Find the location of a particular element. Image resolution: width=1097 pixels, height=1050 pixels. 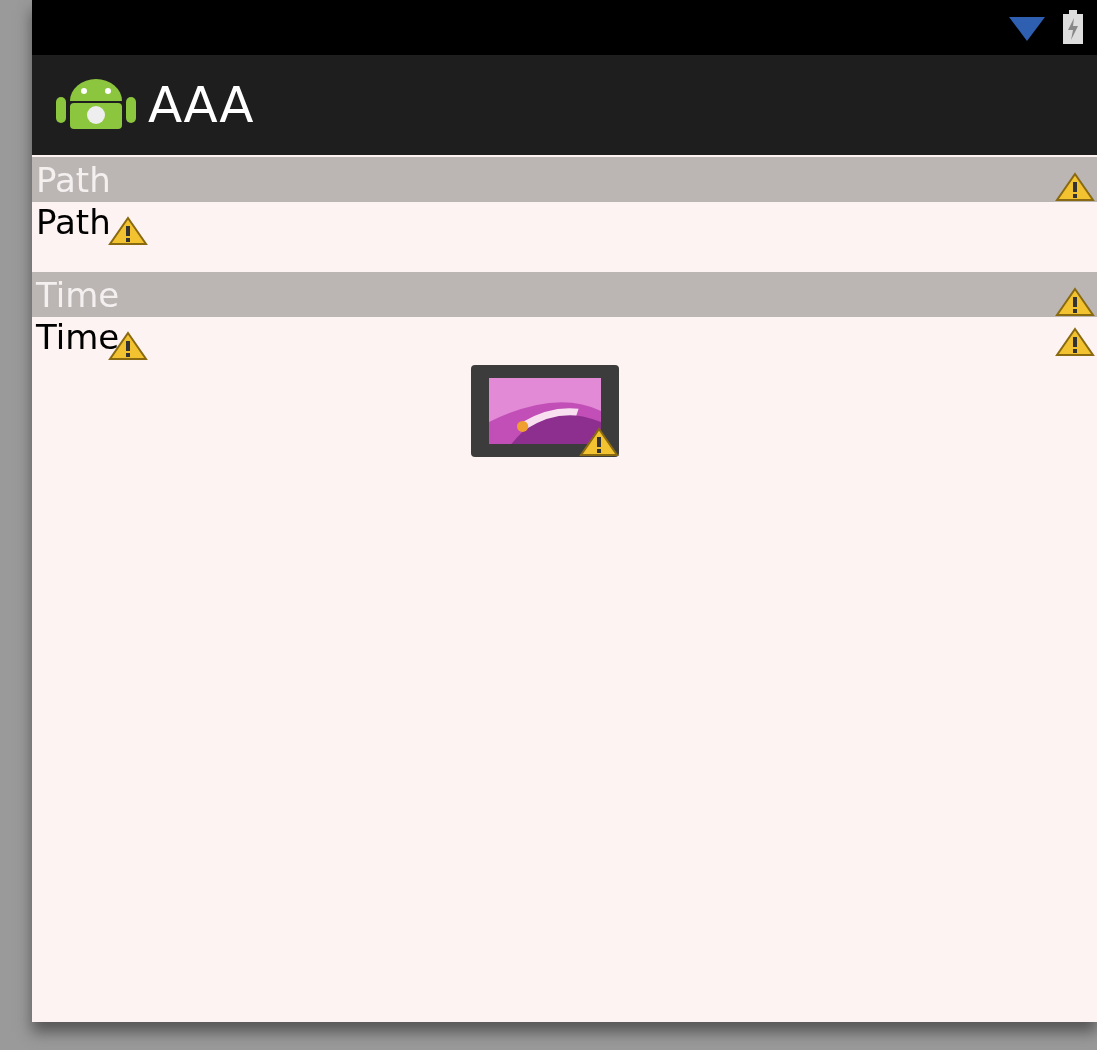

value-text: Time is located at coordinates (78, 337).